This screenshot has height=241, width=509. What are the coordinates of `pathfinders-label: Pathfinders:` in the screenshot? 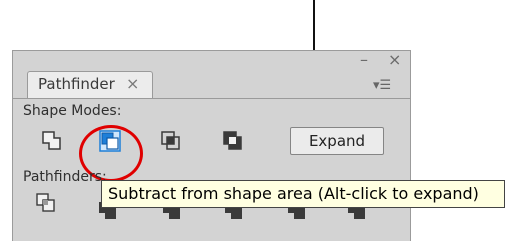 It's located at (65, 177).